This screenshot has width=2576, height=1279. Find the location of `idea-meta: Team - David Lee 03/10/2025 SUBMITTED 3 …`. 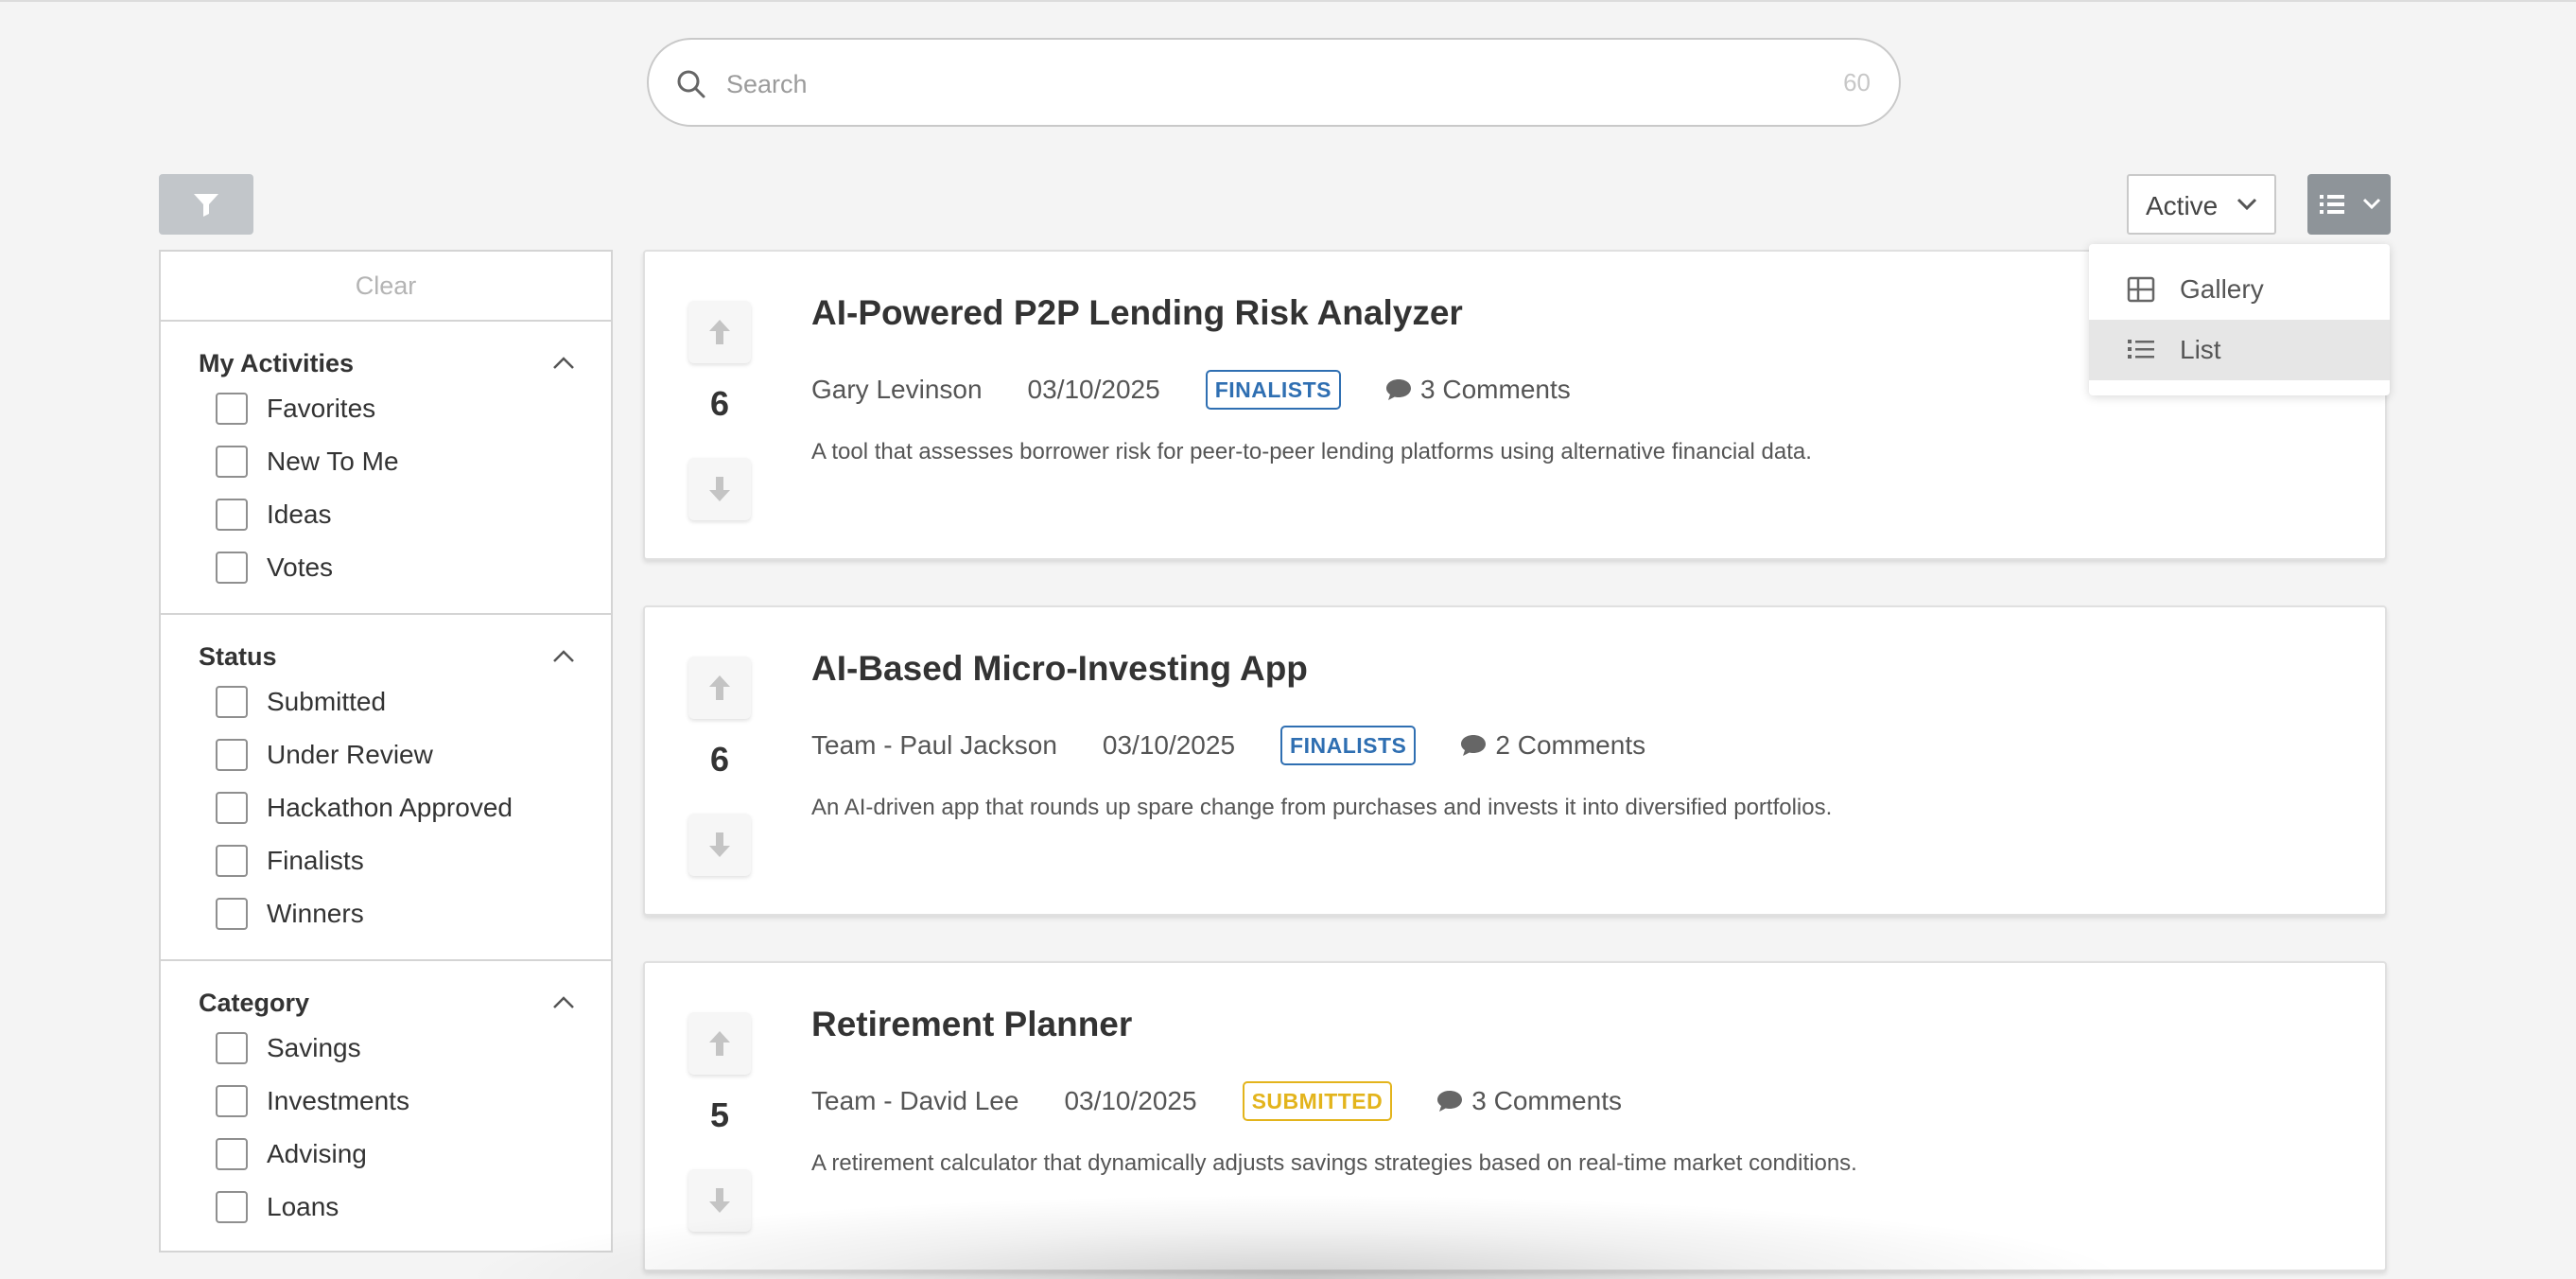

idea-meta: Team - David Lee 03/10/2025 SUBMITTED 3 … is located at coordinates (1216, 1101).